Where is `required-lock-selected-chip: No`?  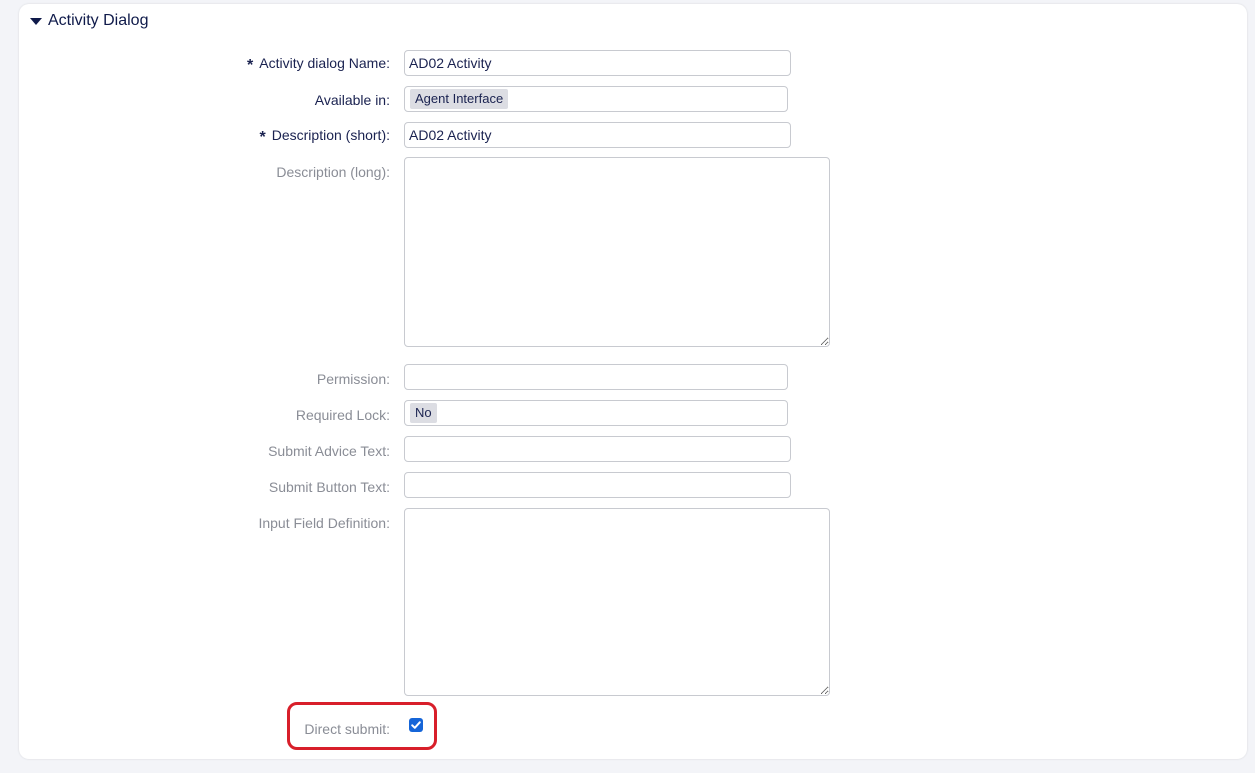
required-lock-selected-chip: No is located at coordinates (423, 413).